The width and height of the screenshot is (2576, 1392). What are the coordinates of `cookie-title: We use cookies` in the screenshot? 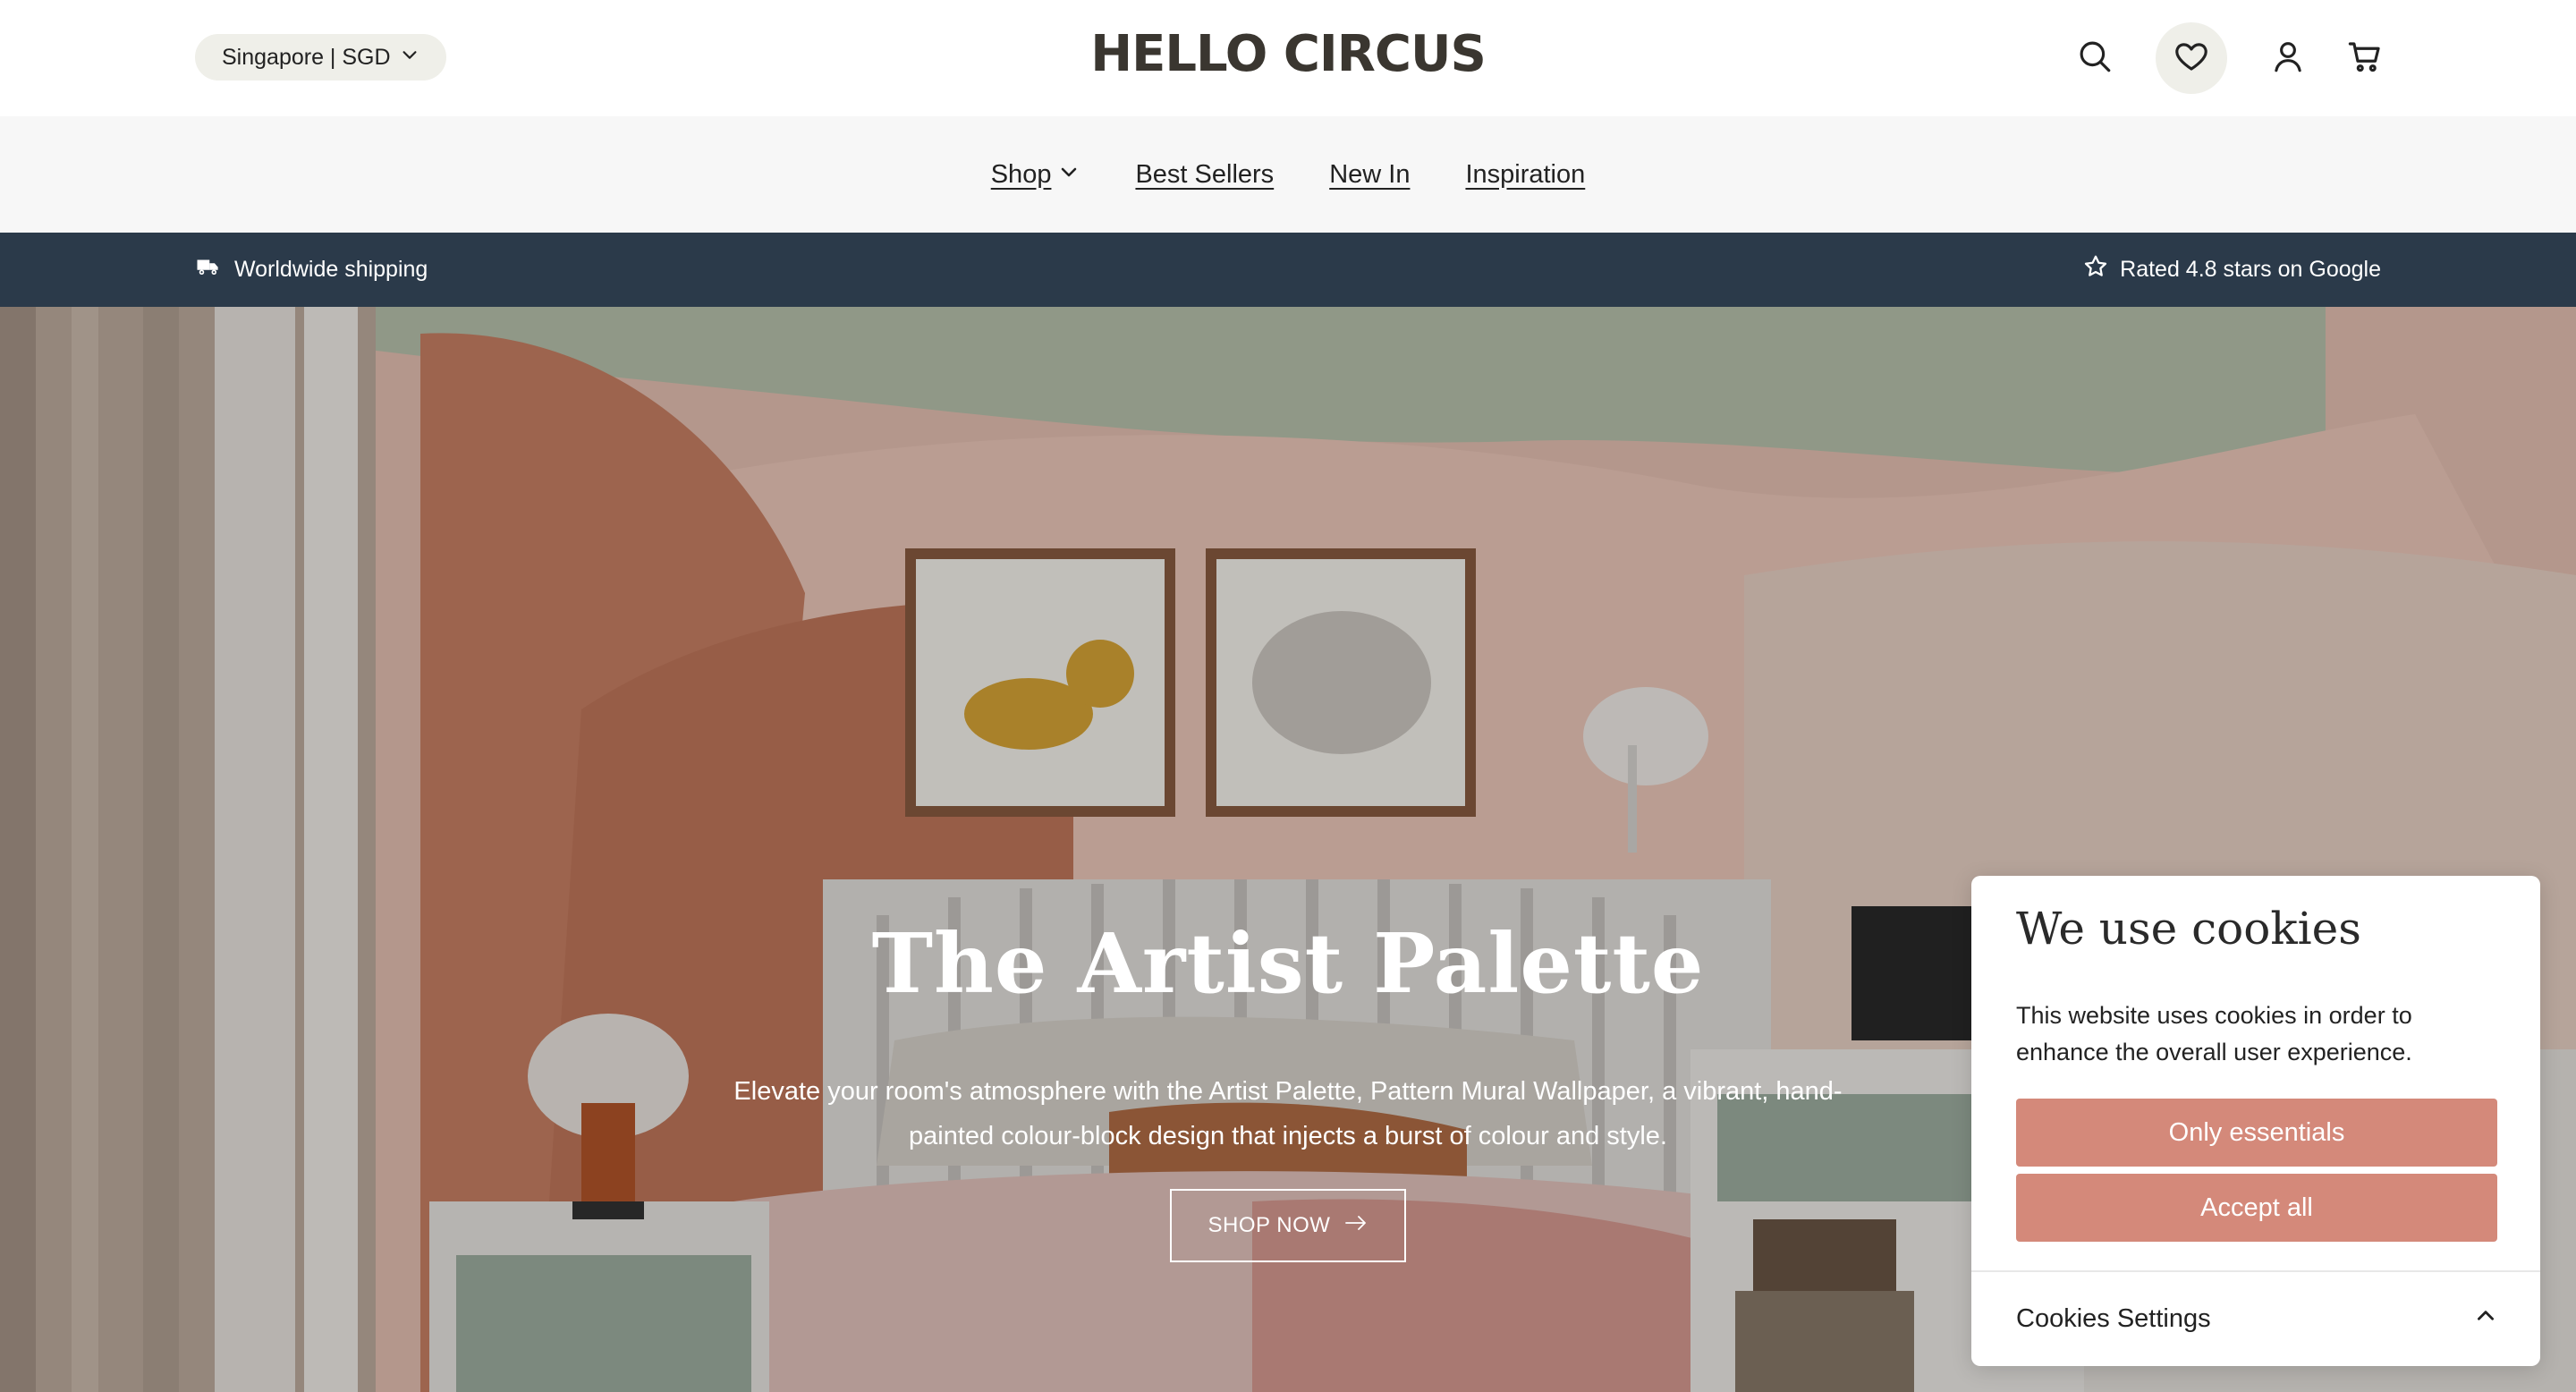 It's located at (2188, 929).